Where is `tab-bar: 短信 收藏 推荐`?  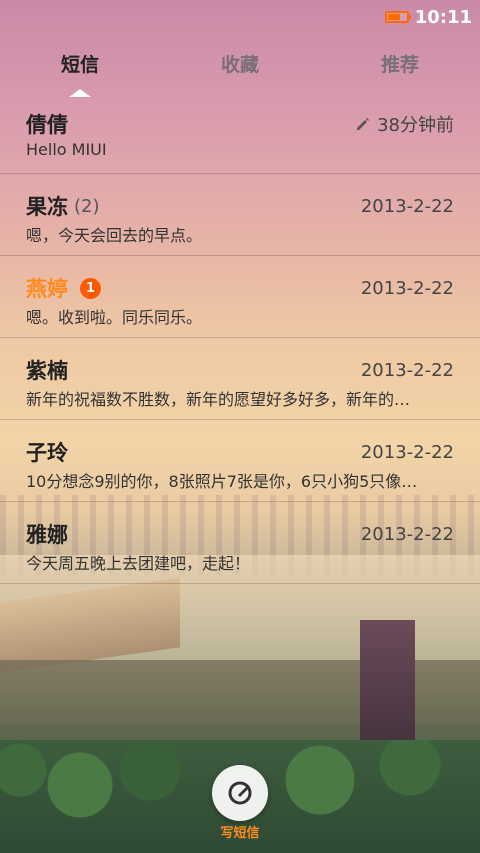
tab-bar: 短信 收藏 推荐 is located at coordinates (240, 65).